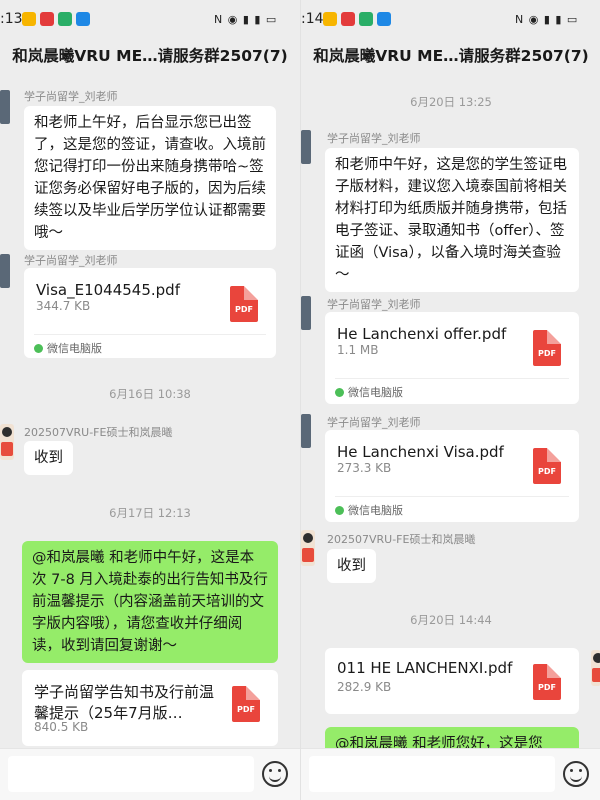 This screenshot has height=800, width=600. What do you see at coordinates (61, 727) in the screenshot?
I see `file-size: 840.5 KB` at bounding box center [61, 727].